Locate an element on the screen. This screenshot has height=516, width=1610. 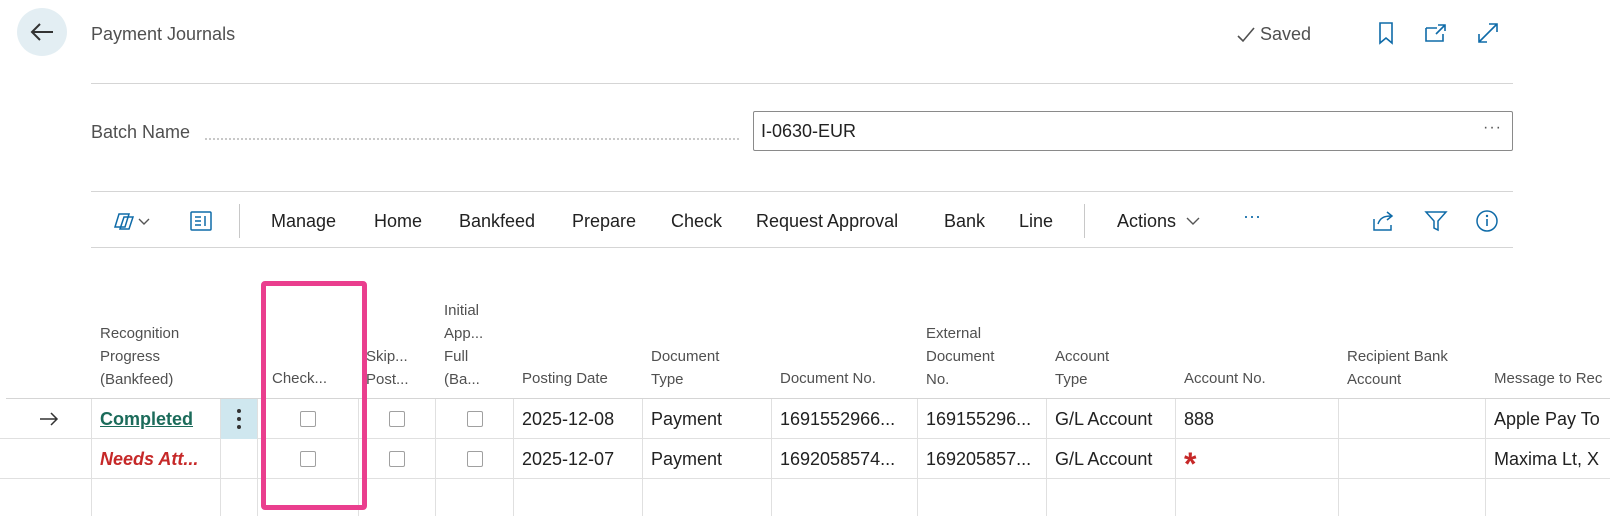
posting-date-cell: 2025-12-08 is located at coordinates (578, 419).